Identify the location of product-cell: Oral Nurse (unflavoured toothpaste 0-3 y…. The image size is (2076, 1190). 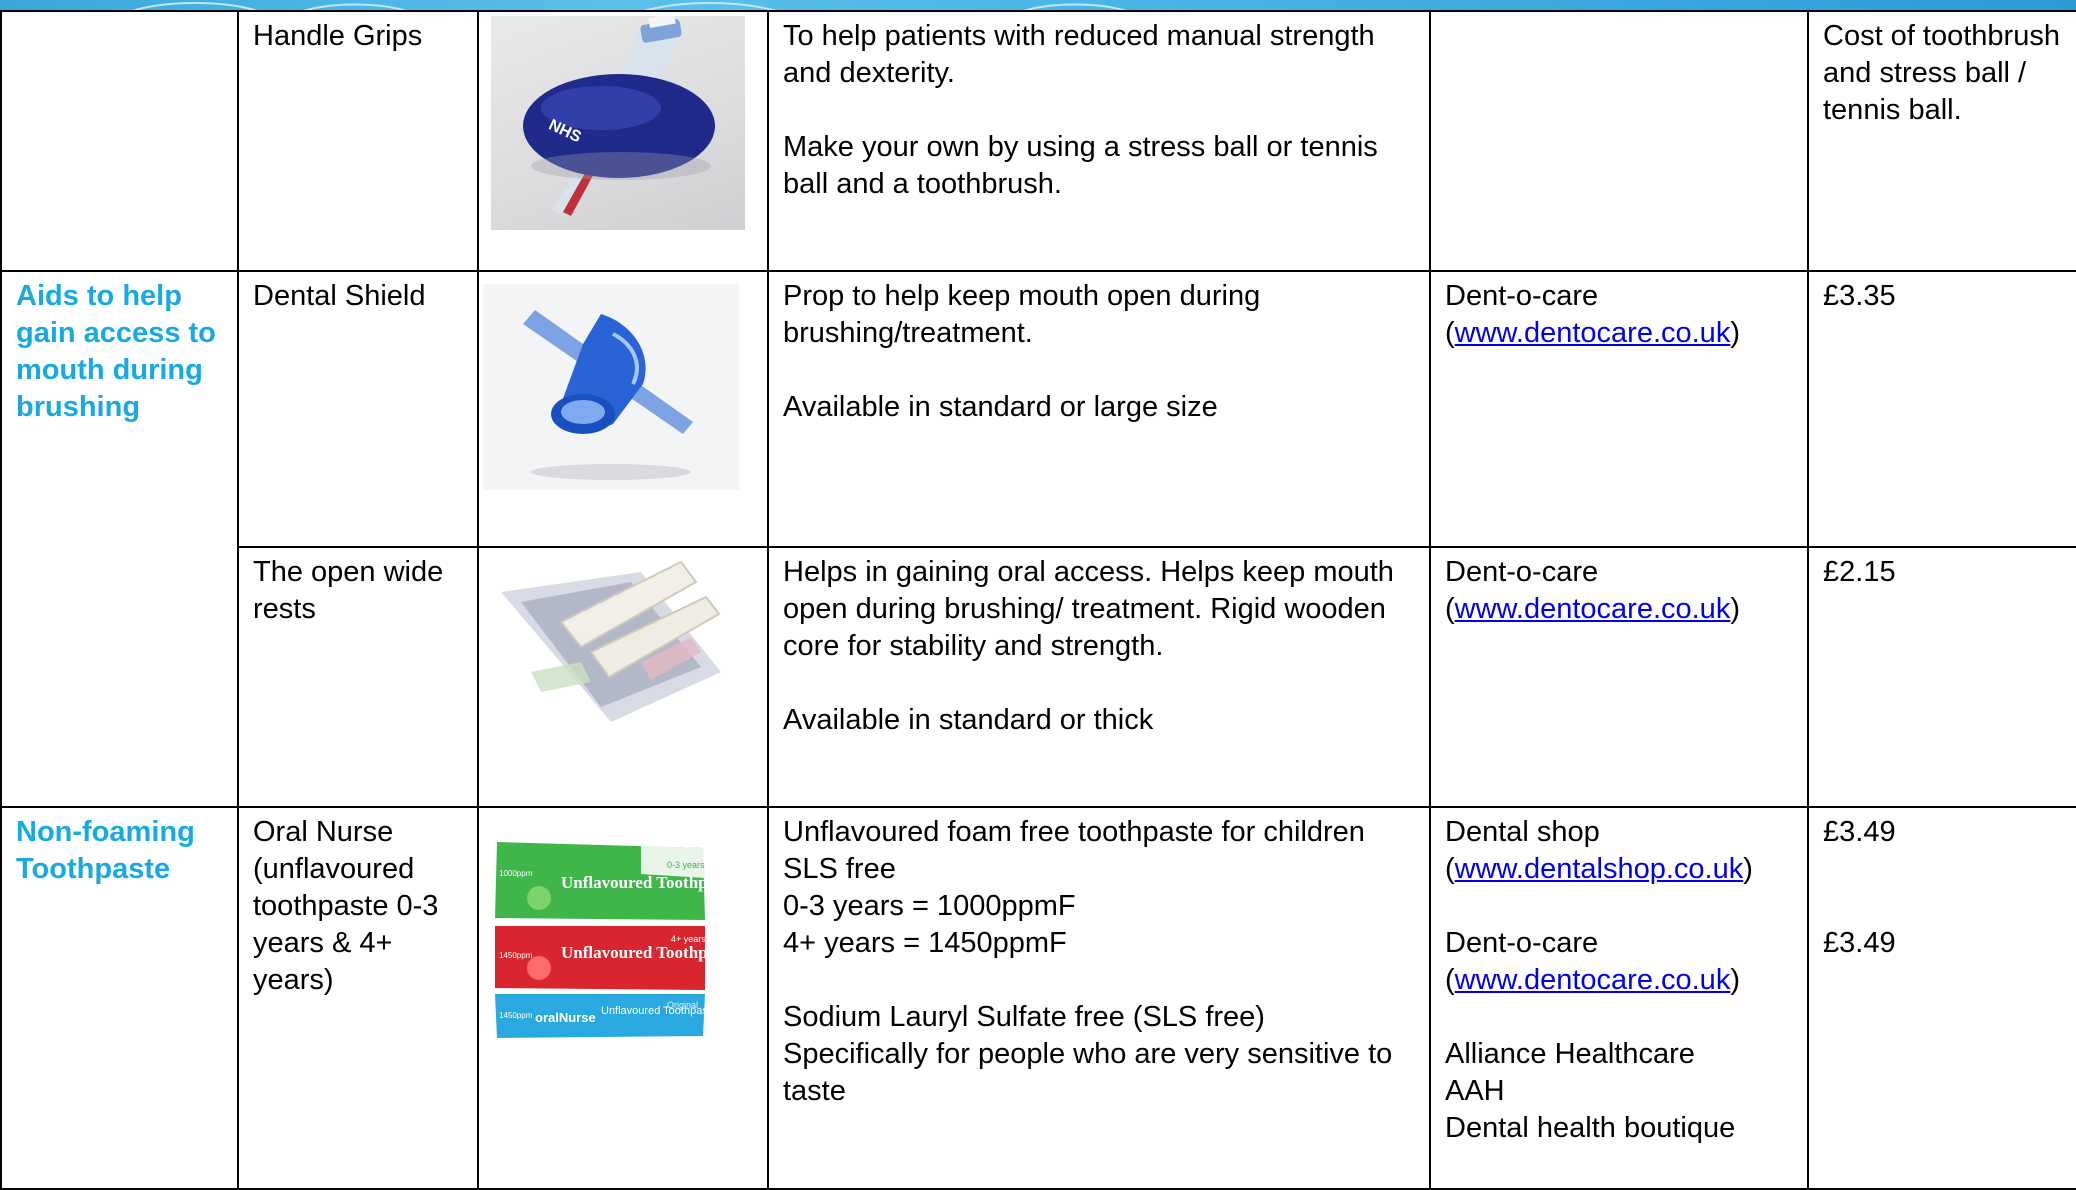
(358, 998).